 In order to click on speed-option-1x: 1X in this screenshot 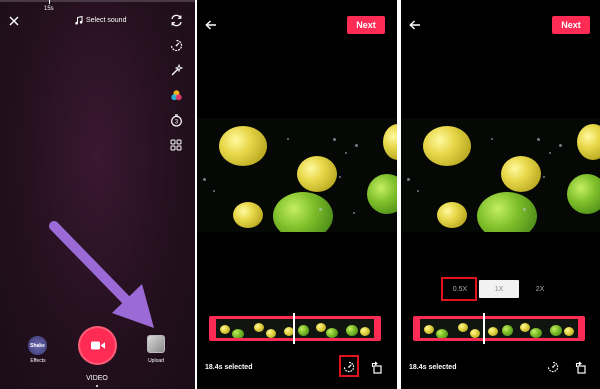, I will do `click(499, 289)`.